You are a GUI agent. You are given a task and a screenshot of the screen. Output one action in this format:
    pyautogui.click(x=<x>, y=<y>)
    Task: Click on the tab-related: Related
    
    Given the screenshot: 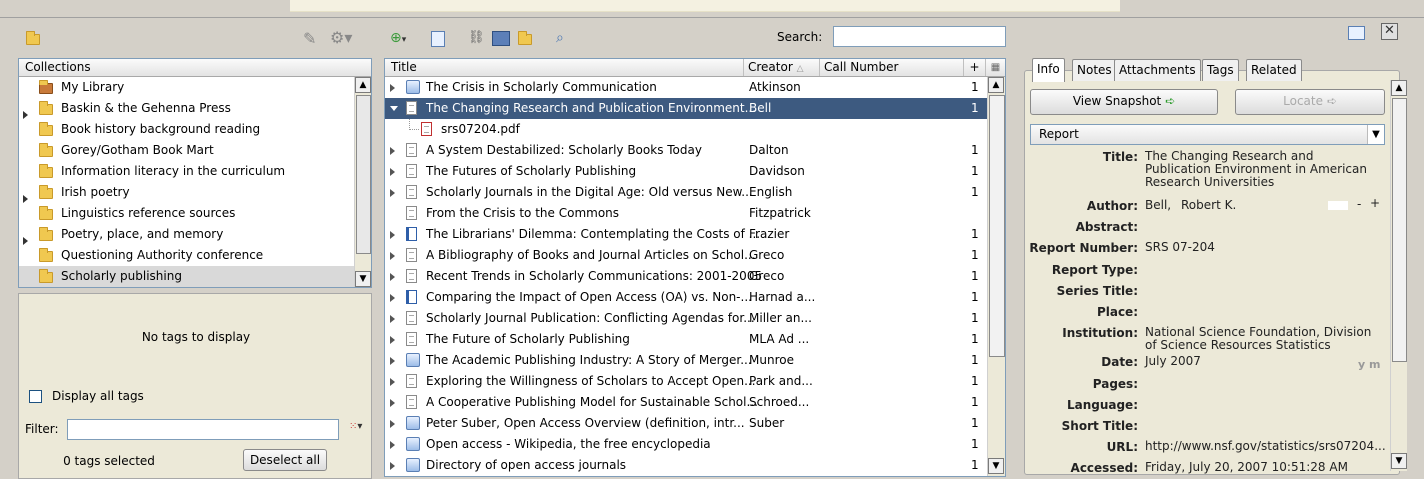 What is the action you would take?
    pyautogui.click(x=1274, y=70)
    